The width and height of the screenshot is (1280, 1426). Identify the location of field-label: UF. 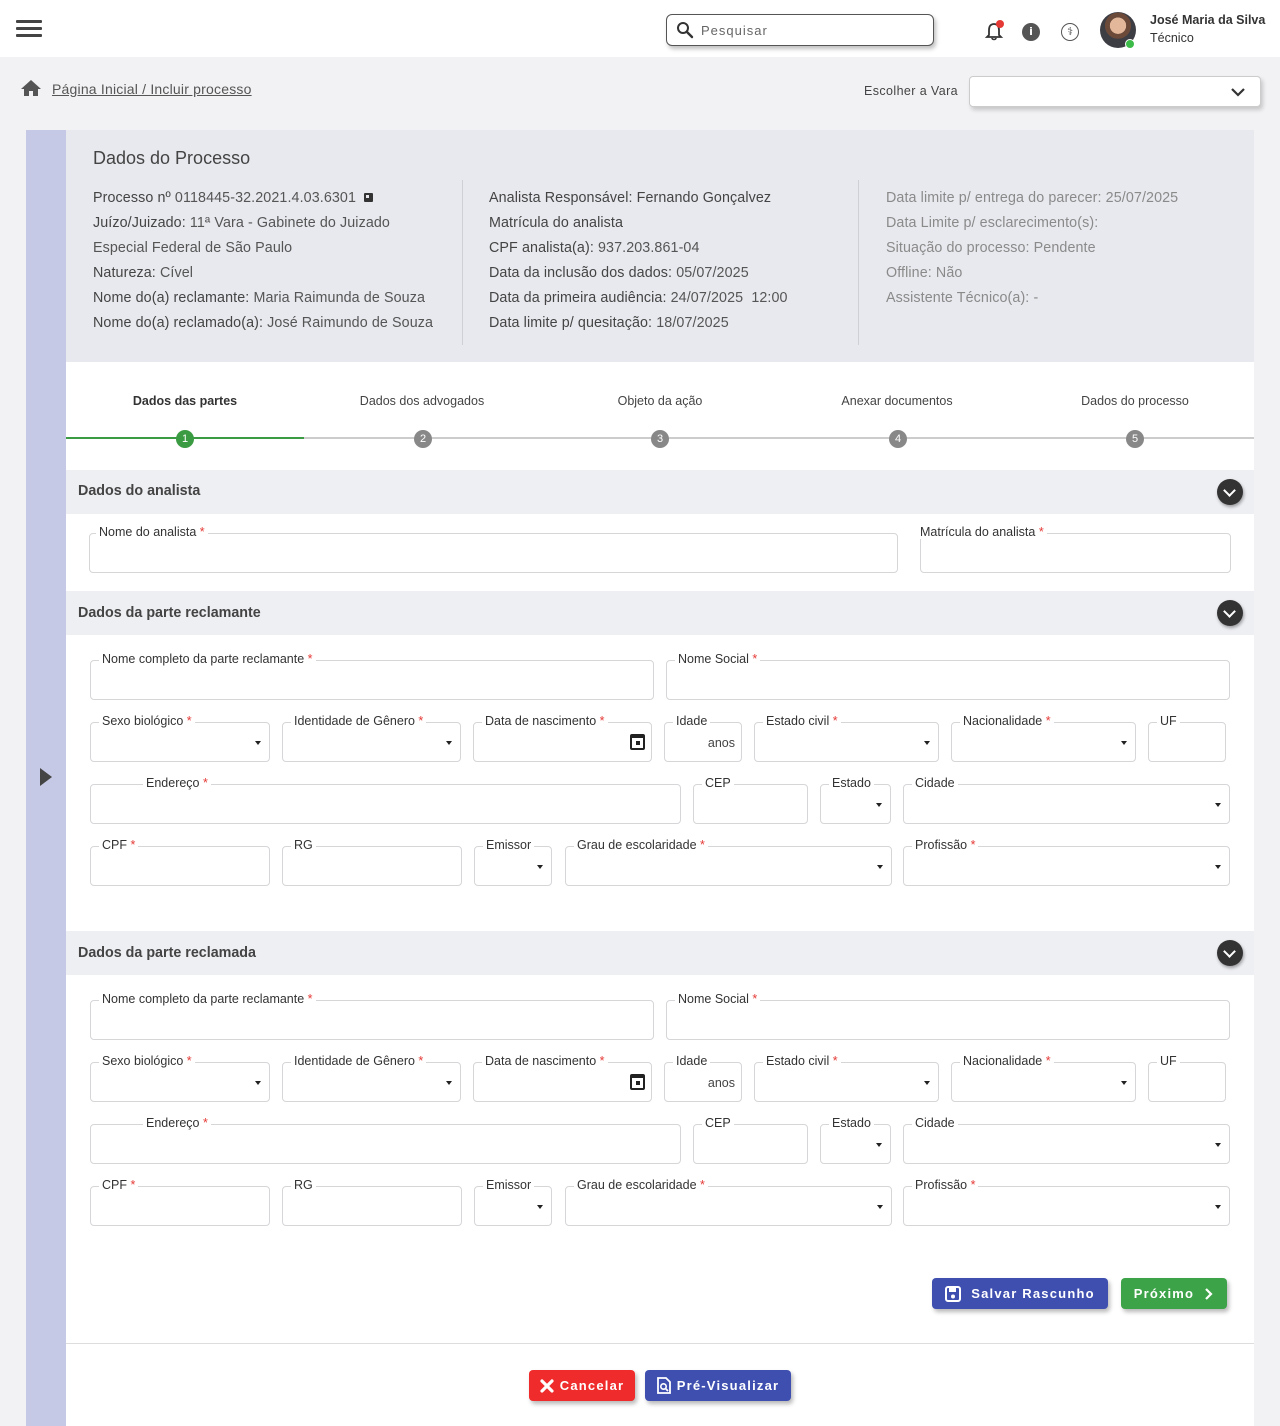
(1168, 721).